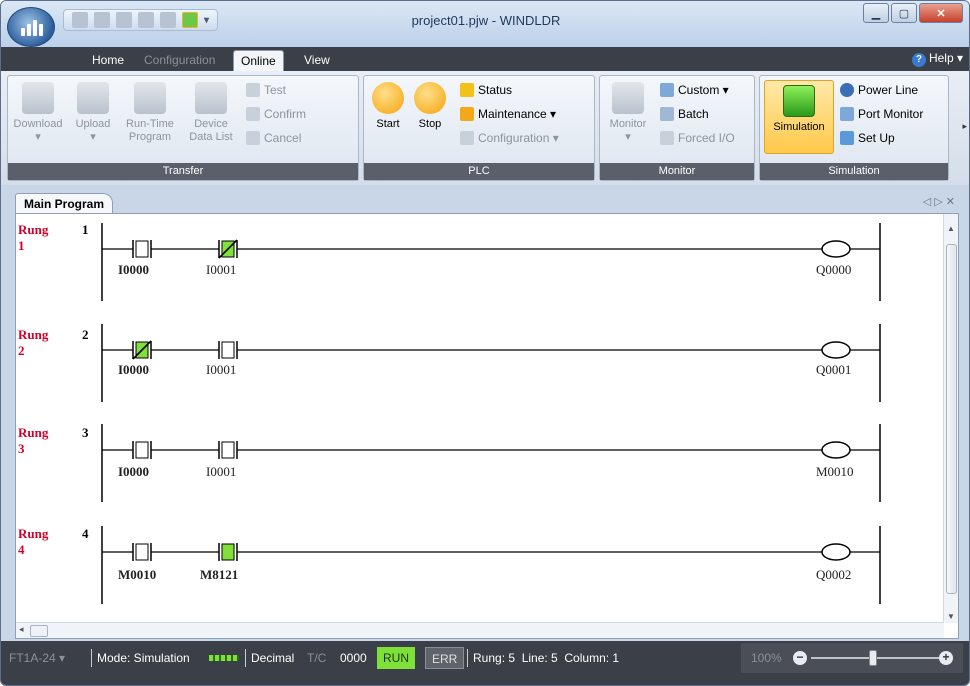 The image size is (970, 686). What do you see at coordinates (39, 631) in the screenshot?
I see `horizontal-scroll-thumb` at bounding box center [39, 631].